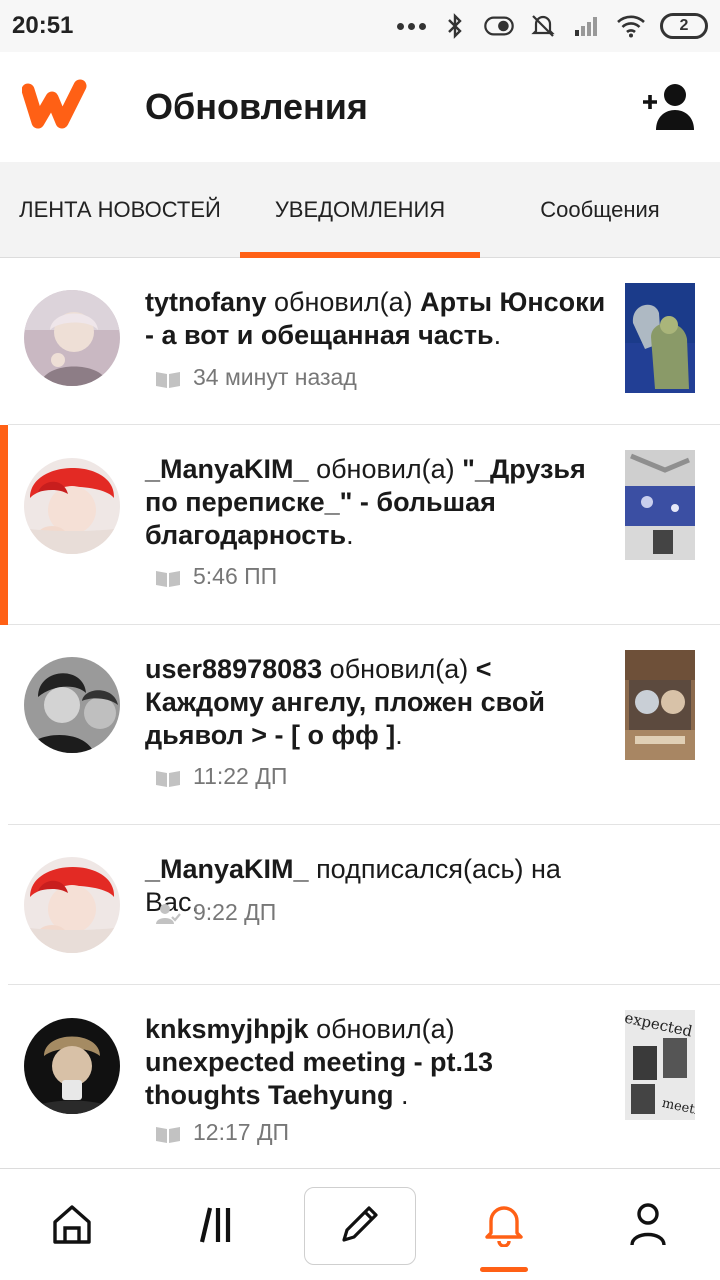 Image resolution: width=720 pixels, height=1280 pixels. What do you see at coordinates (168, 913) in the screenshot?
I see `follow-icon` at bounding box center [168, 913].